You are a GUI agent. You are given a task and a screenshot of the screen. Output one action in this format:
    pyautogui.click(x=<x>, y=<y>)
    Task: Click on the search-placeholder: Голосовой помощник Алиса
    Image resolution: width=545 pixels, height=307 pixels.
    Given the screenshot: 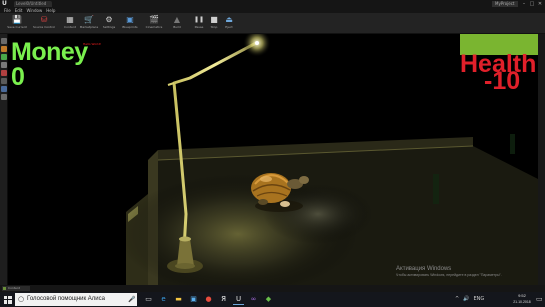 What is the action you would take?
    pyautogui.click(x=66, y=299)
    